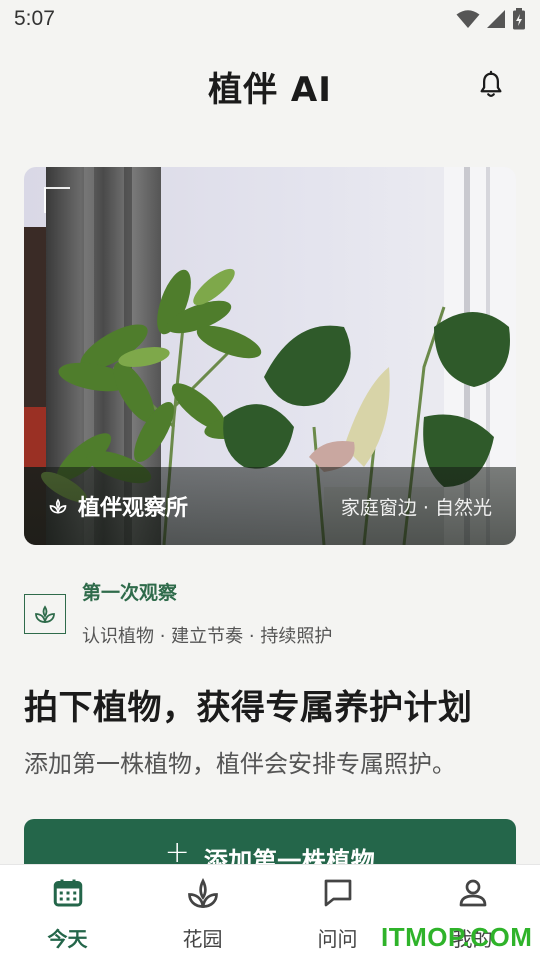  Describe the element at coordinates (67, 893) in the screenshot. I see `calendar-icon` at that location.